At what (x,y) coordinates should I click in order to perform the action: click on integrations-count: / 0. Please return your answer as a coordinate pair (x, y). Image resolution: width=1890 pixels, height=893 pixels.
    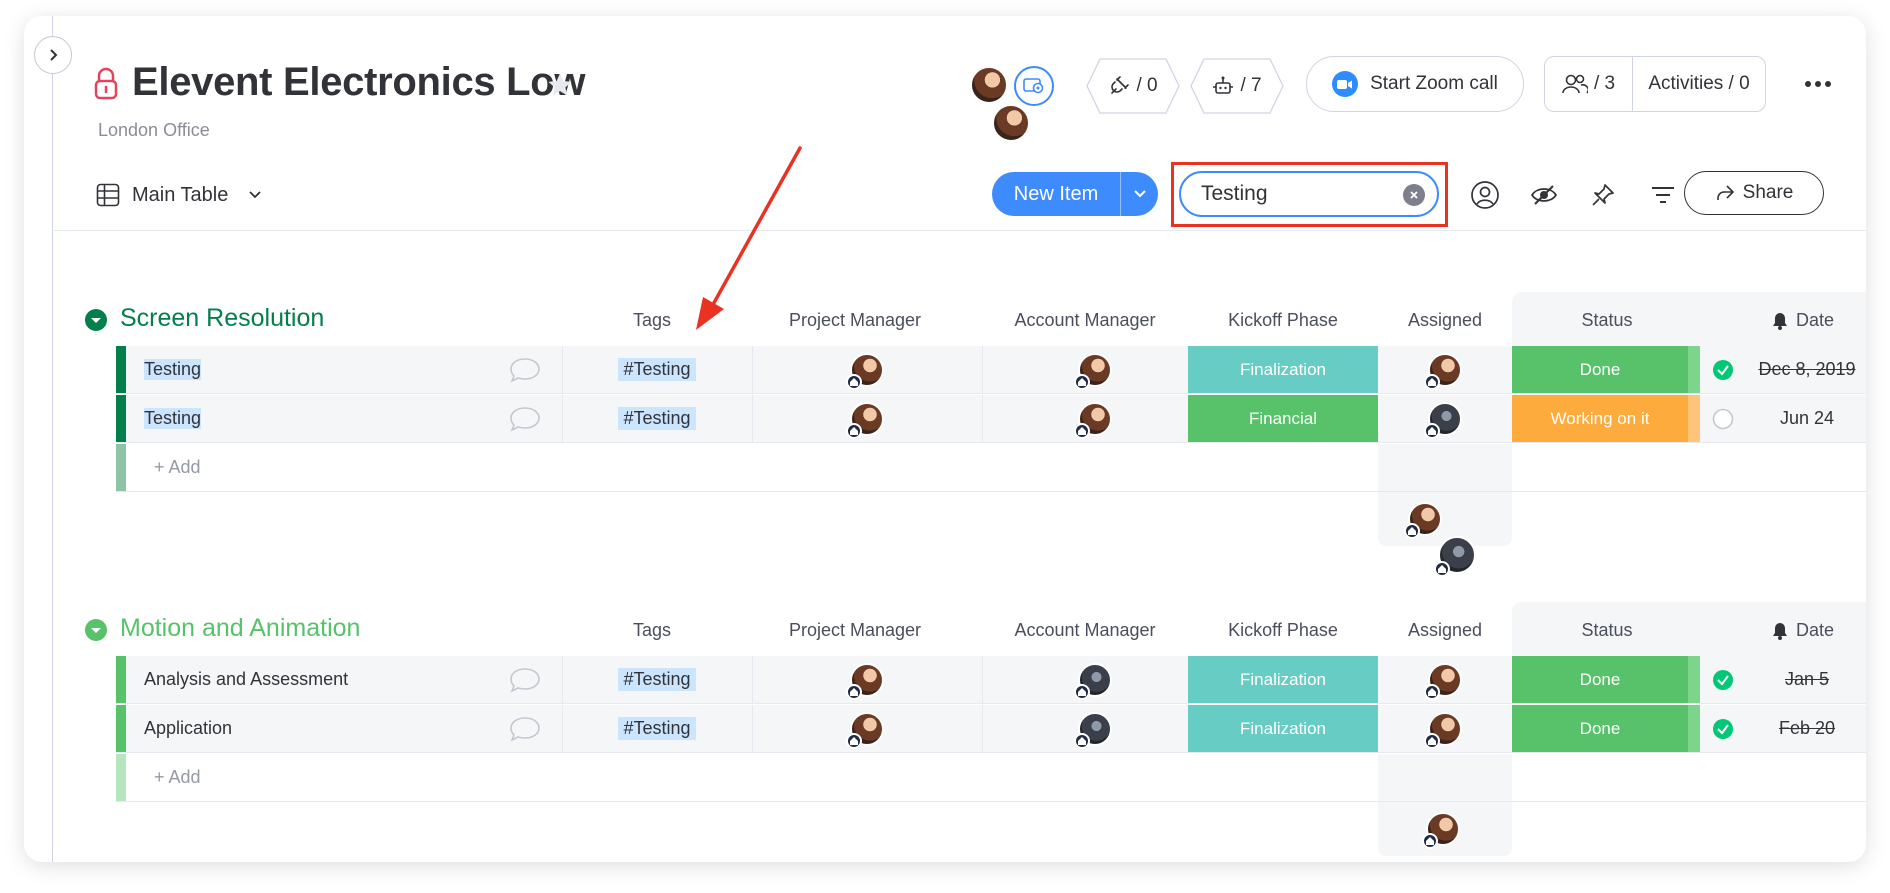
    Looking at the image, I should click on (1147, 85).